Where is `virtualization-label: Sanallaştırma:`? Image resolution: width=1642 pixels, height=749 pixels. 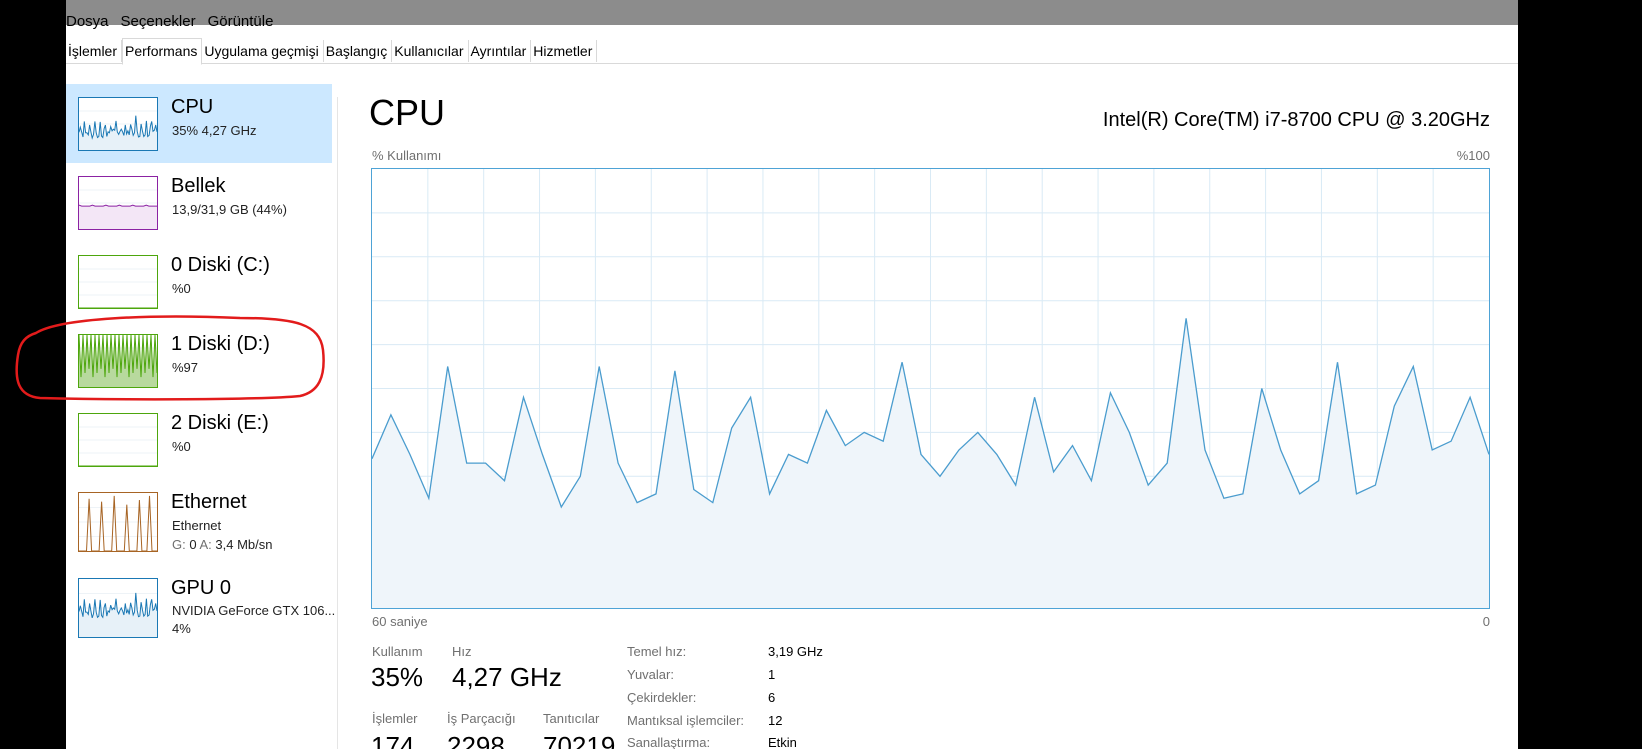 virtualization-label: Sanallaştırma: is located at coordinates (669, 742).